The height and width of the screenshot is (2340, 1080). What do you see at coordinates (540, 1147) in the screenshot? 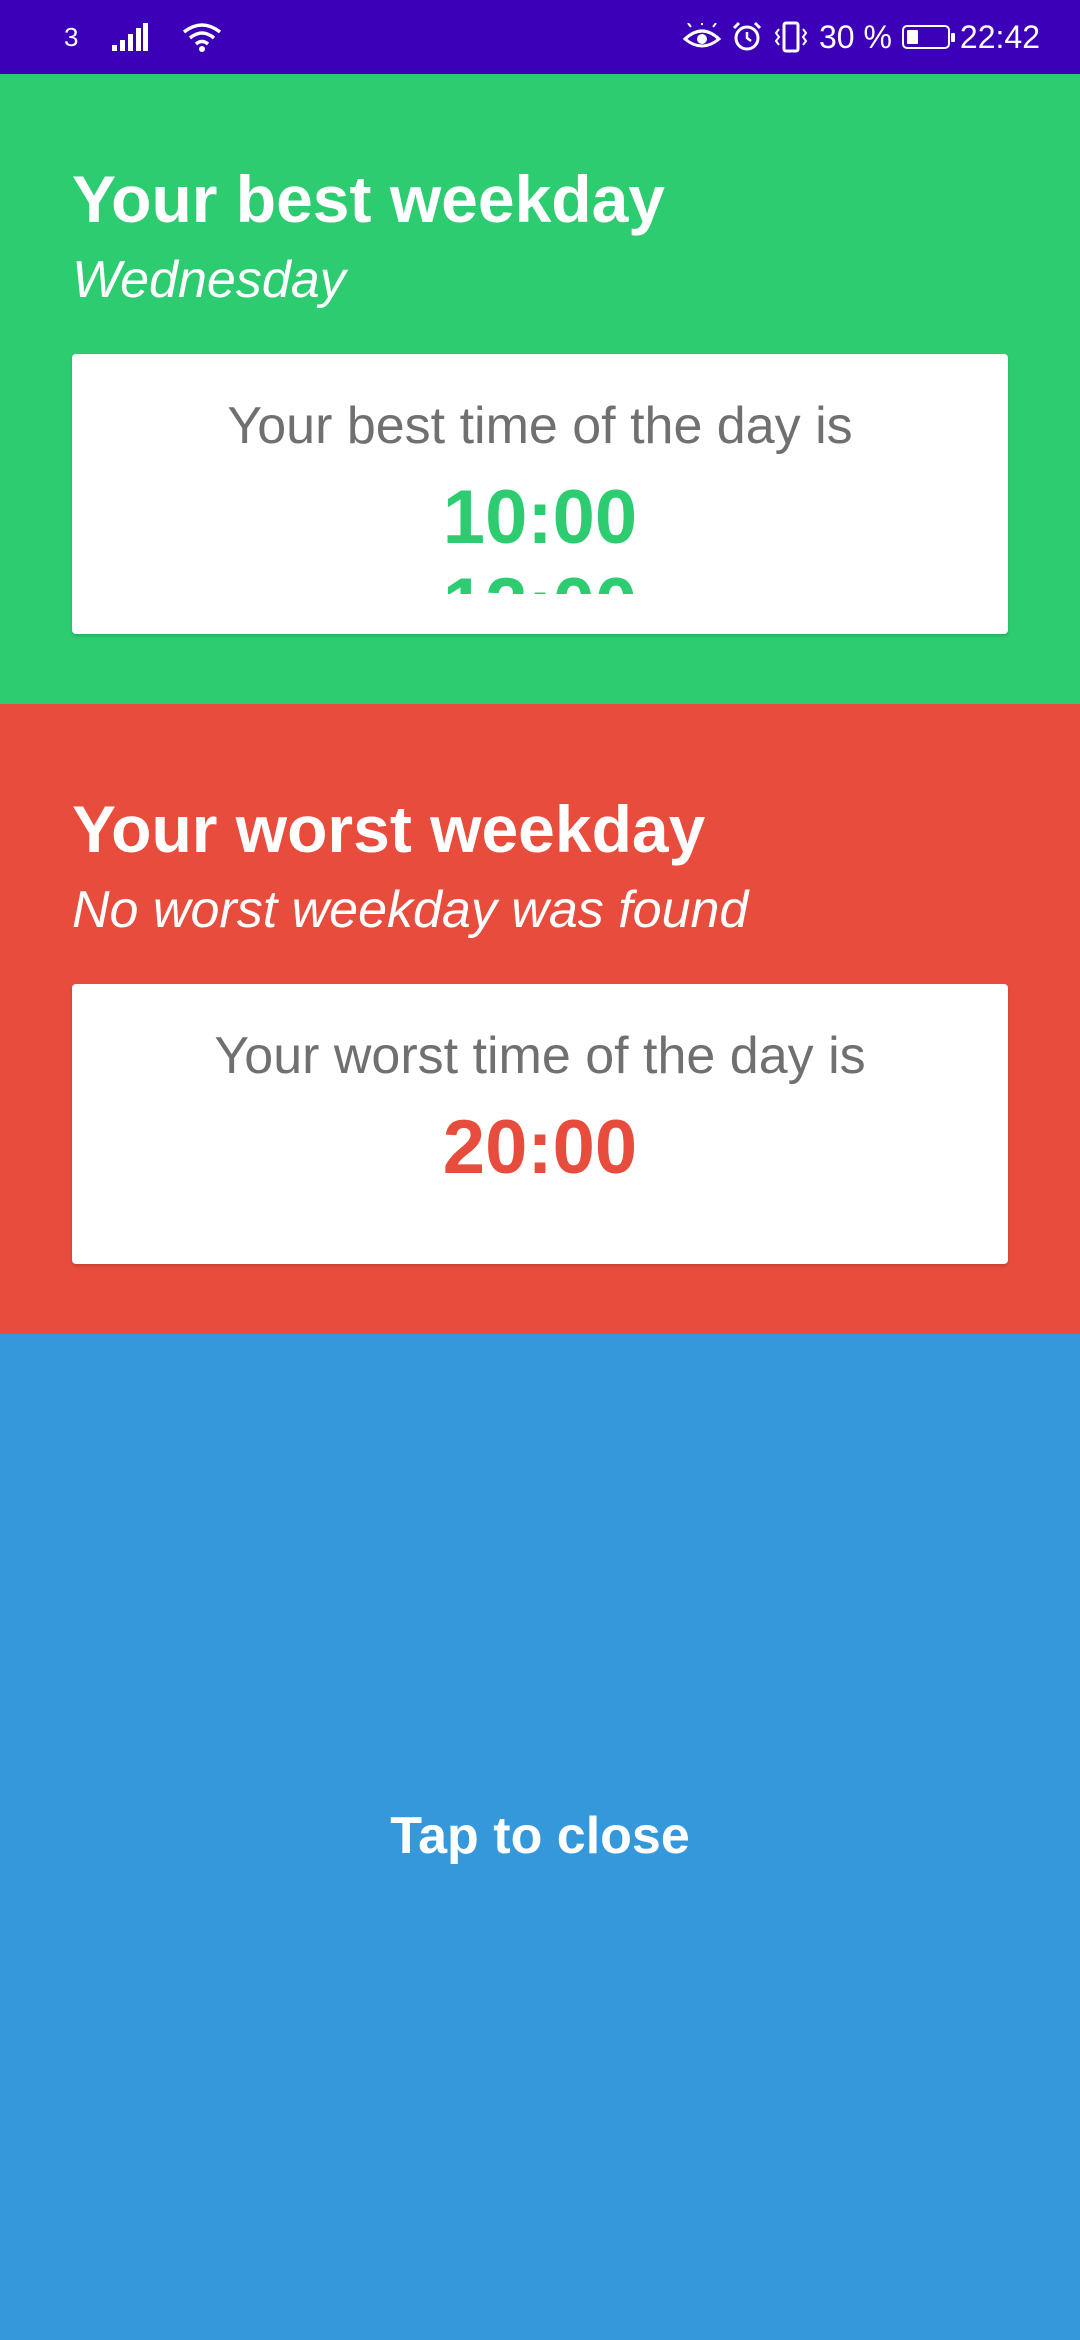
I see `worst-time-value: 20:00` at bounding box center [540, 1147].